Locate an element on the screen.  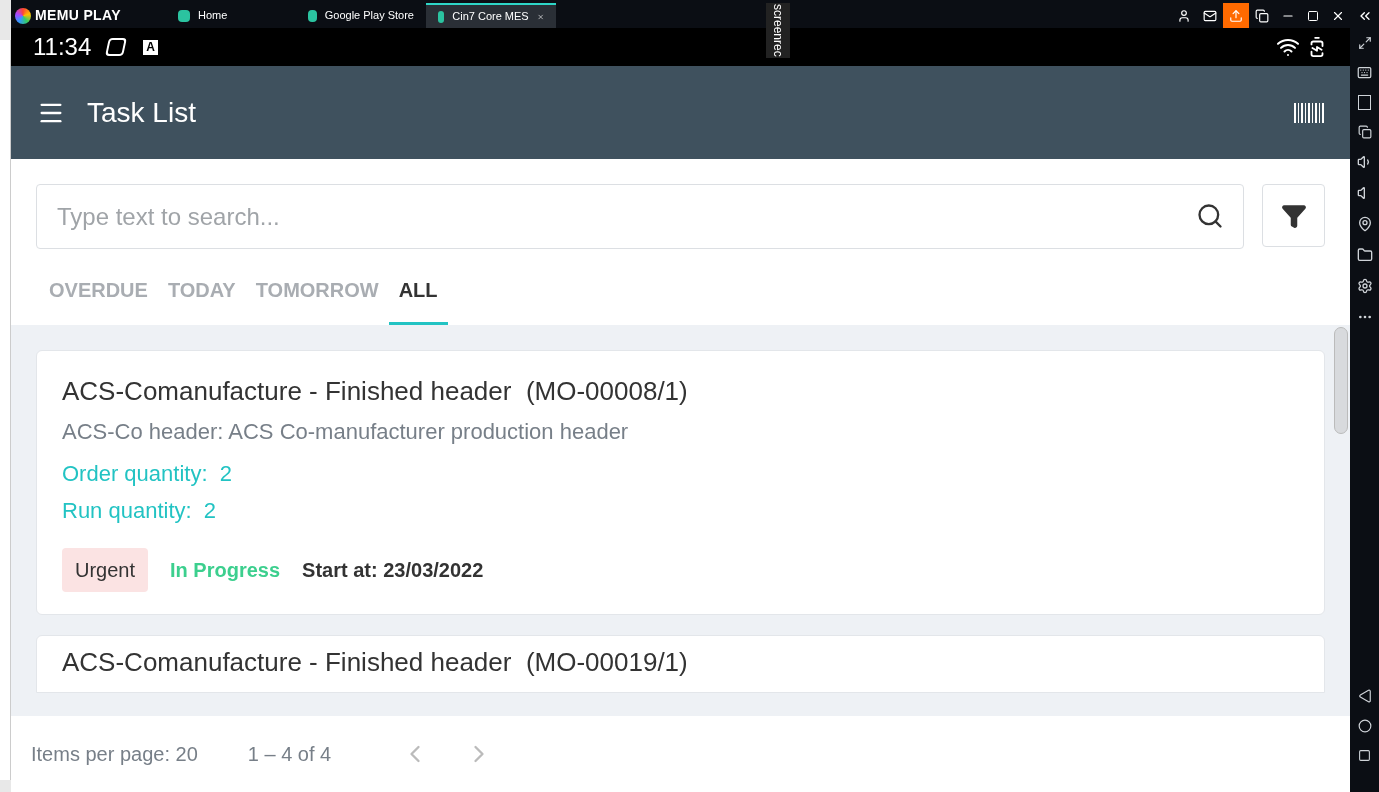
search-icon is located at coordinates (1210, 216).